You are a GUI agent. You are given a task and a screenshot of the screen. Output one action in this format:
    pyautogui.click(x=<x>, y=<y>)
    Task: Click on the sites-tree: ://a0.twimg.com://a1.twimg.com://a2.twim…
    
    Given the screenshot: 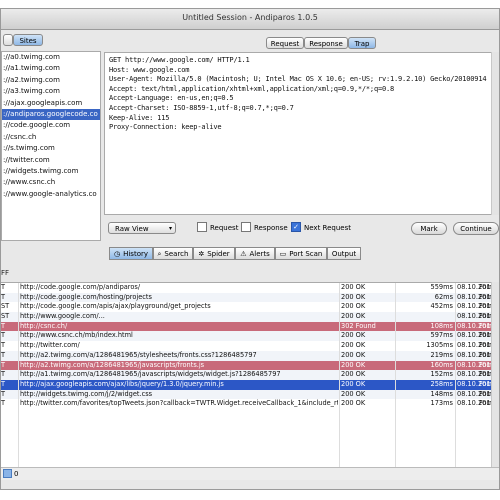 What is the action you would take?
    pyautogui.click(x=51, y=146)
    